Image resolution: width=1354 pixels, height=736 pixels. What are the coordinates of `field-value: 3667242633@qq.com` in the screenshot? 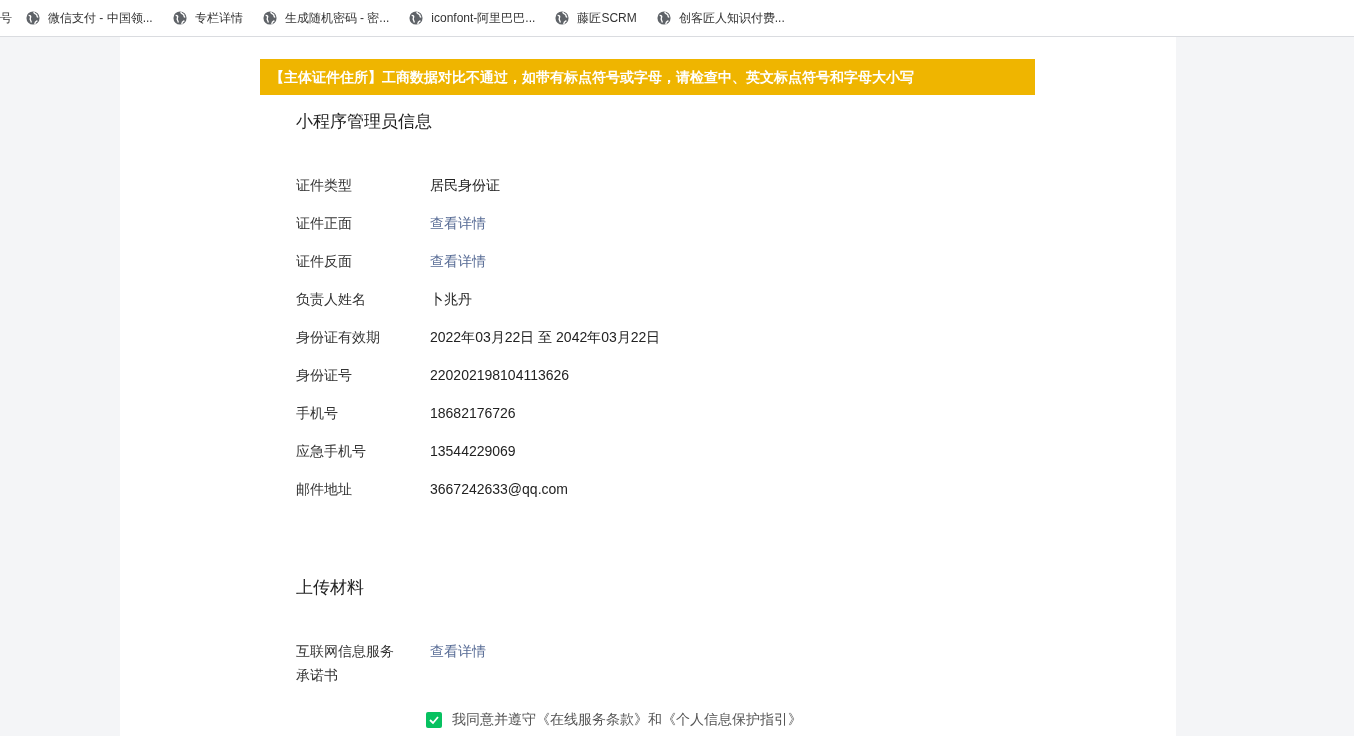 It's located at (499, 489).